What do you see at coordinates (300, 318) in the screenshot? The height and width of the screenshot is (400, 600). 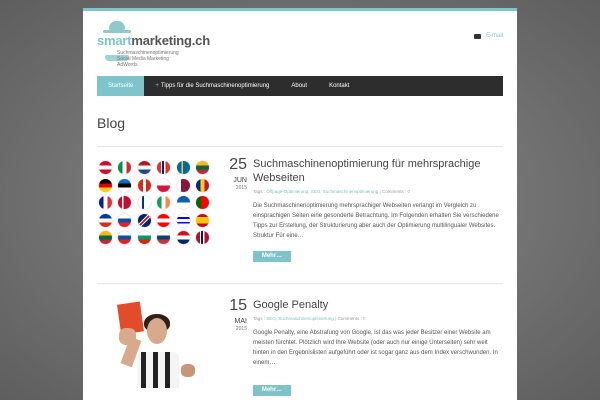 I see `meta-tags-links: SEO, Suchmaschinenoptimierung` at bounding box center [300, 318].